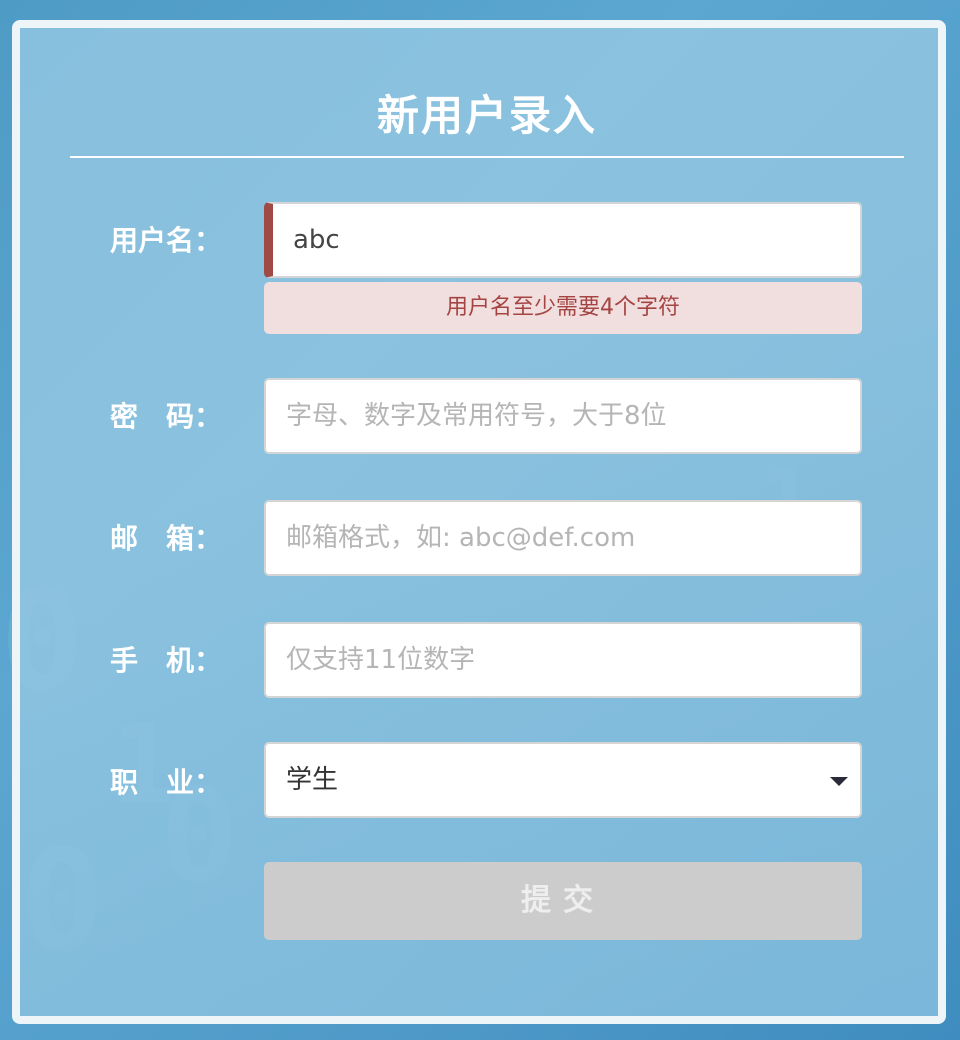  What do you see at coordinates (556, 416) in the screenshot?
I see `password-input` at bounding box center [556, 416].